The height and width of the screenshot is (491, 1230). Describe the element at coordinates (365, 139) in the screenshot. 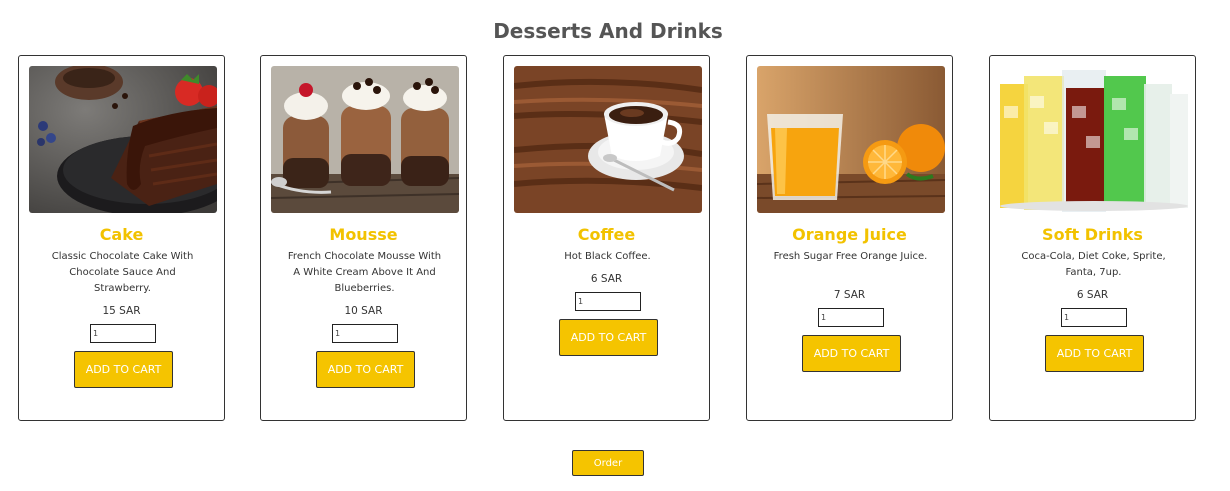

I see `chocolate-mousse-image` at that location.